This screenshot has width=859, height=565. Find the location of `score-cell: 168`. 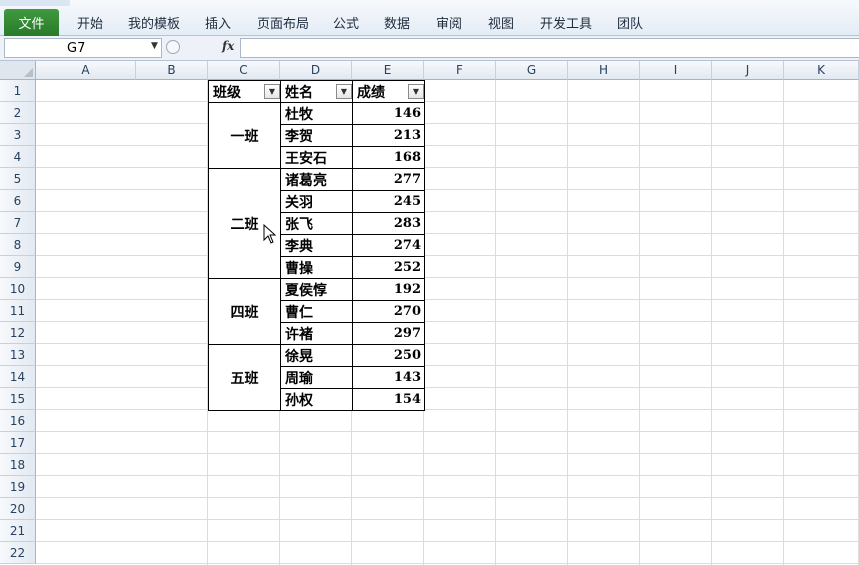

score-cell: 168 is located at coordinates (388, 157).